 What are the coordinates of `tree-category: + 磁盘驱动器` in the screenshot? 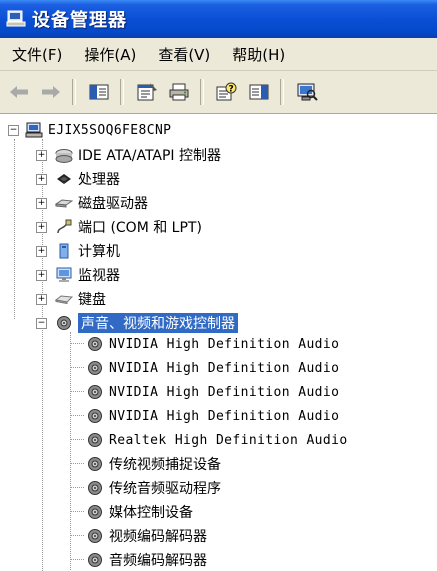 It's located at (92, 203).